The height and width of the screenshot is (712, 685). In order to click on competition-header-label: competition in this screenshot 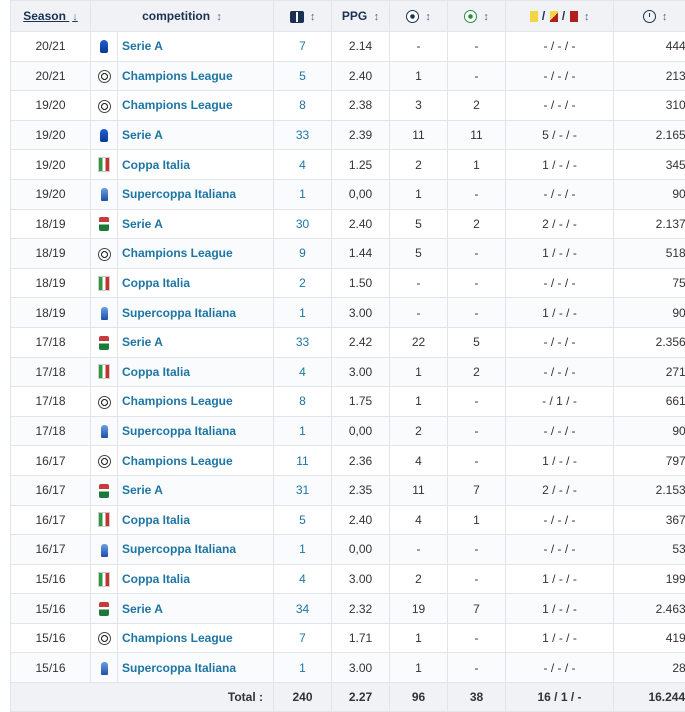, I will do `click(176, 16)`.